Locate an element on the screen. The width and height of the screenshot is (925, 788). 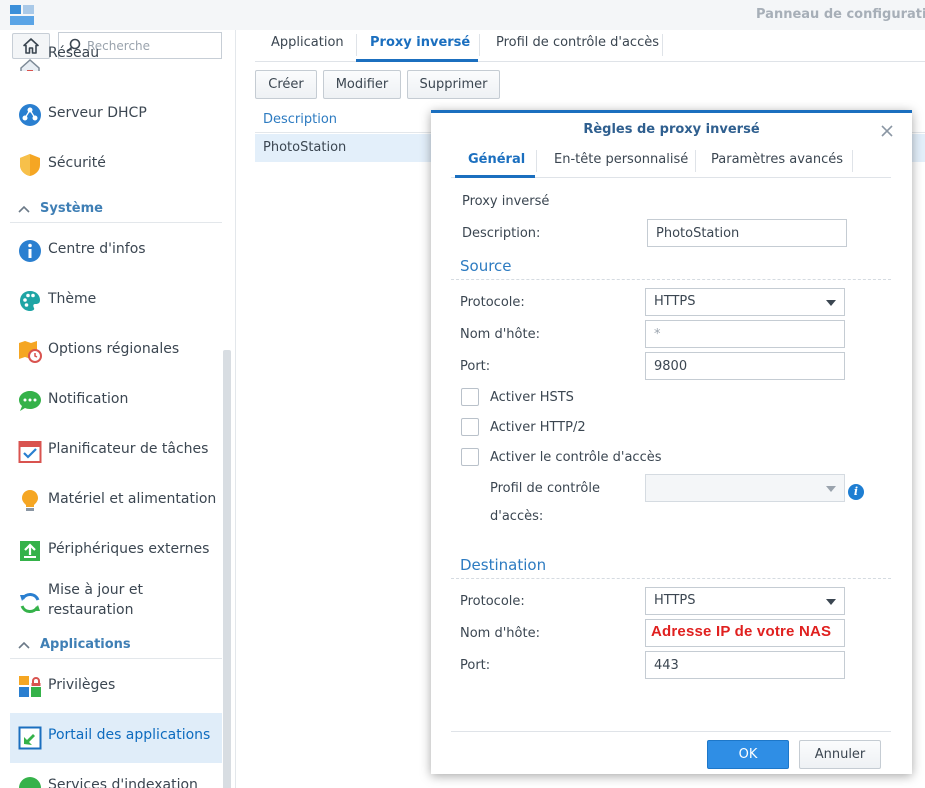
proxy-label: Proxy inversé is located at coordinates (506, 201).